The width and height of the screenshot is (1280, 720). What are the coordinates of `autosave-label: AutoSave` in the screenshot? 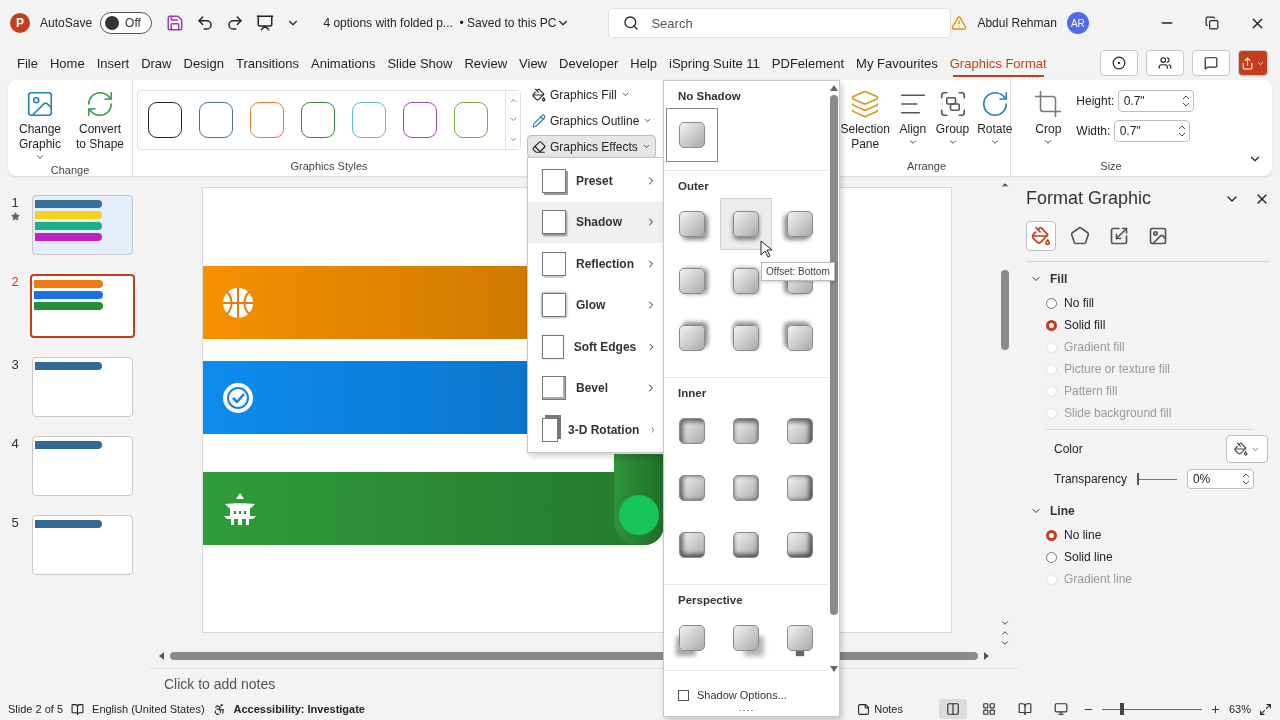 It's located at (66, 23).